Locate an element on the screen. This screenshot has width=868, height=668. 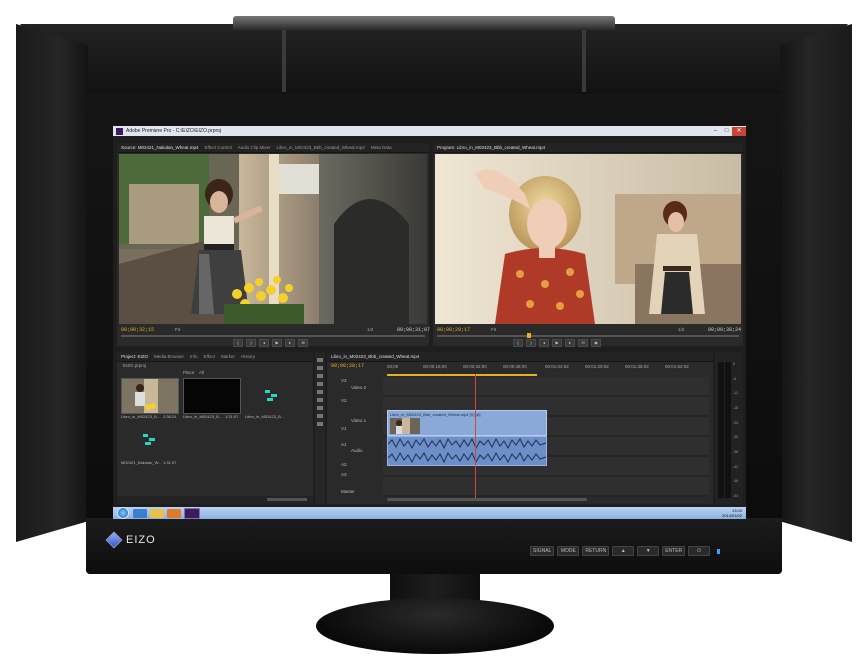
program-transport-controls: { } ◂ ▶ ▸ ⊟ ◉ is located at coordinates (557, 343).